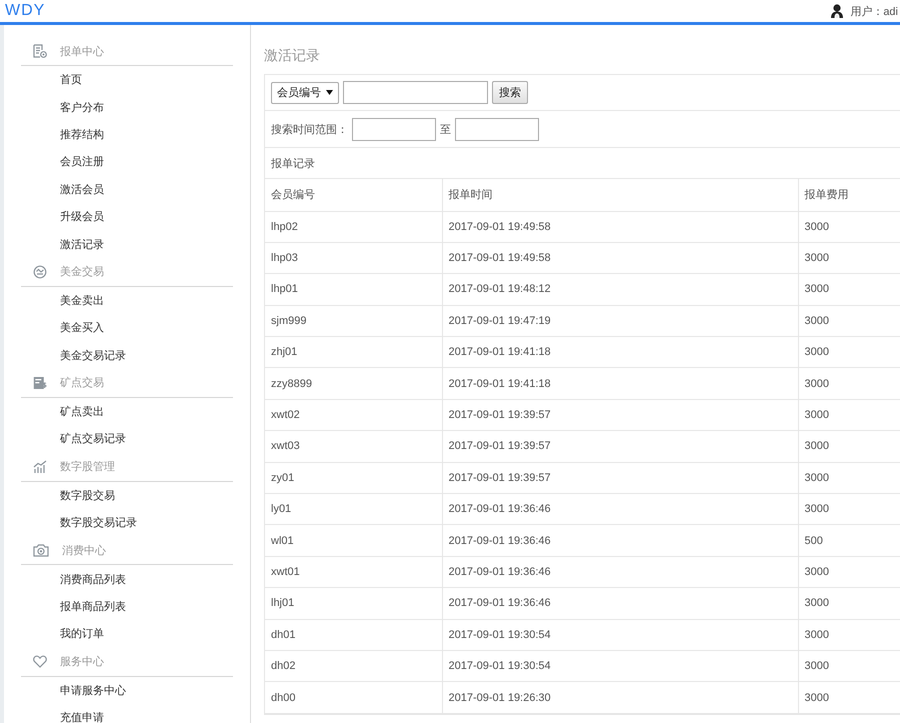 The width and height of the screenshot is (900, 723). What do you see at coordinates (353, 321) in the screenshot?
I see `table-cell: sjm999` at bounding box center [353, 321].